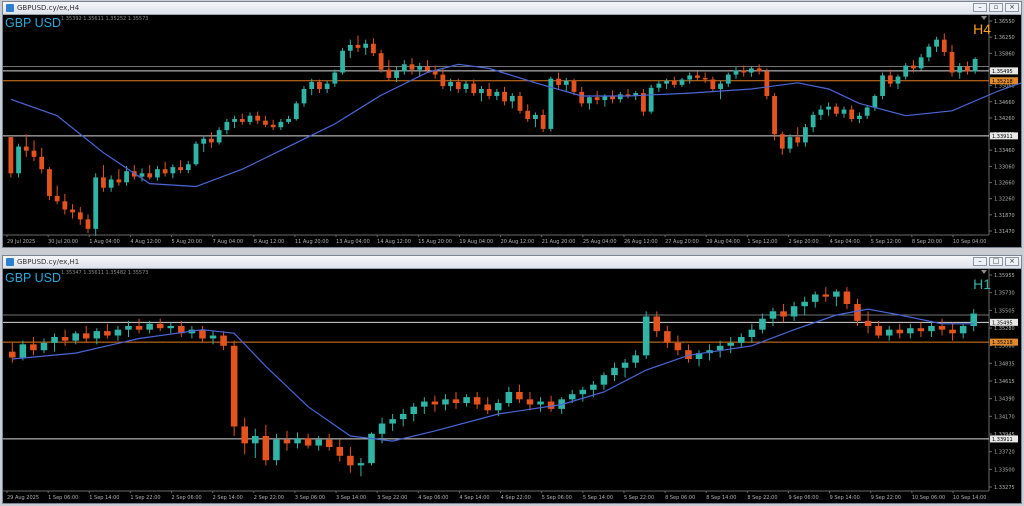  What do you see at coordinates (927, 242) in the screenshot?
I see `time-tick-label: 8 Sep 20:00` at bounding box center [927, 242].